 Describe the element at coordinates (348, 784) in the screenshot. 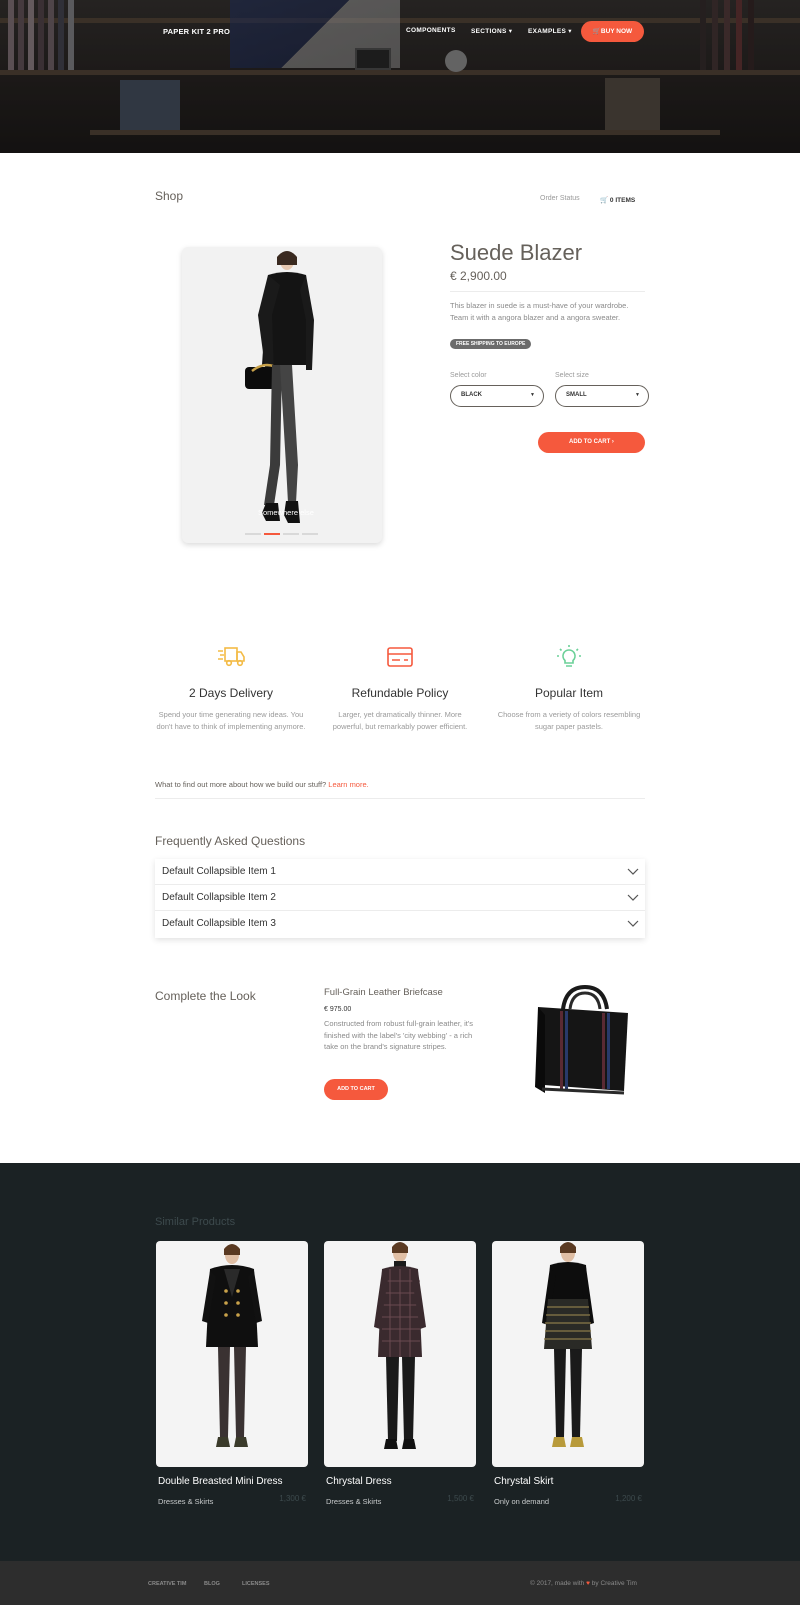

I see `learn-more-link: Learn more.` at that location.